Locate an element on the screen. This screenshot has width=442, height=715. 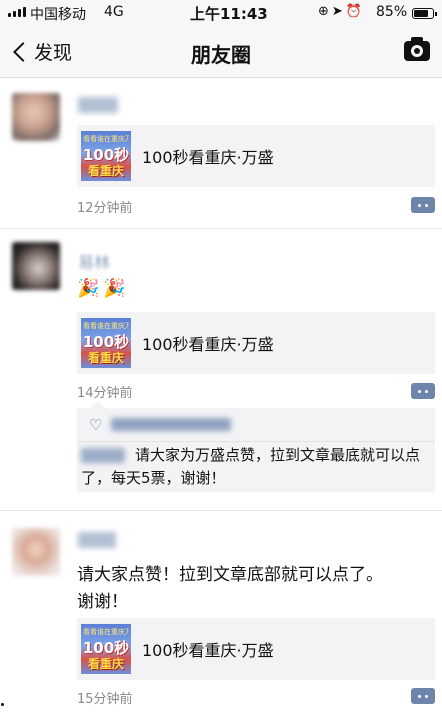
location-arrow-icon: ➤ is located at coordinates (338, 11).